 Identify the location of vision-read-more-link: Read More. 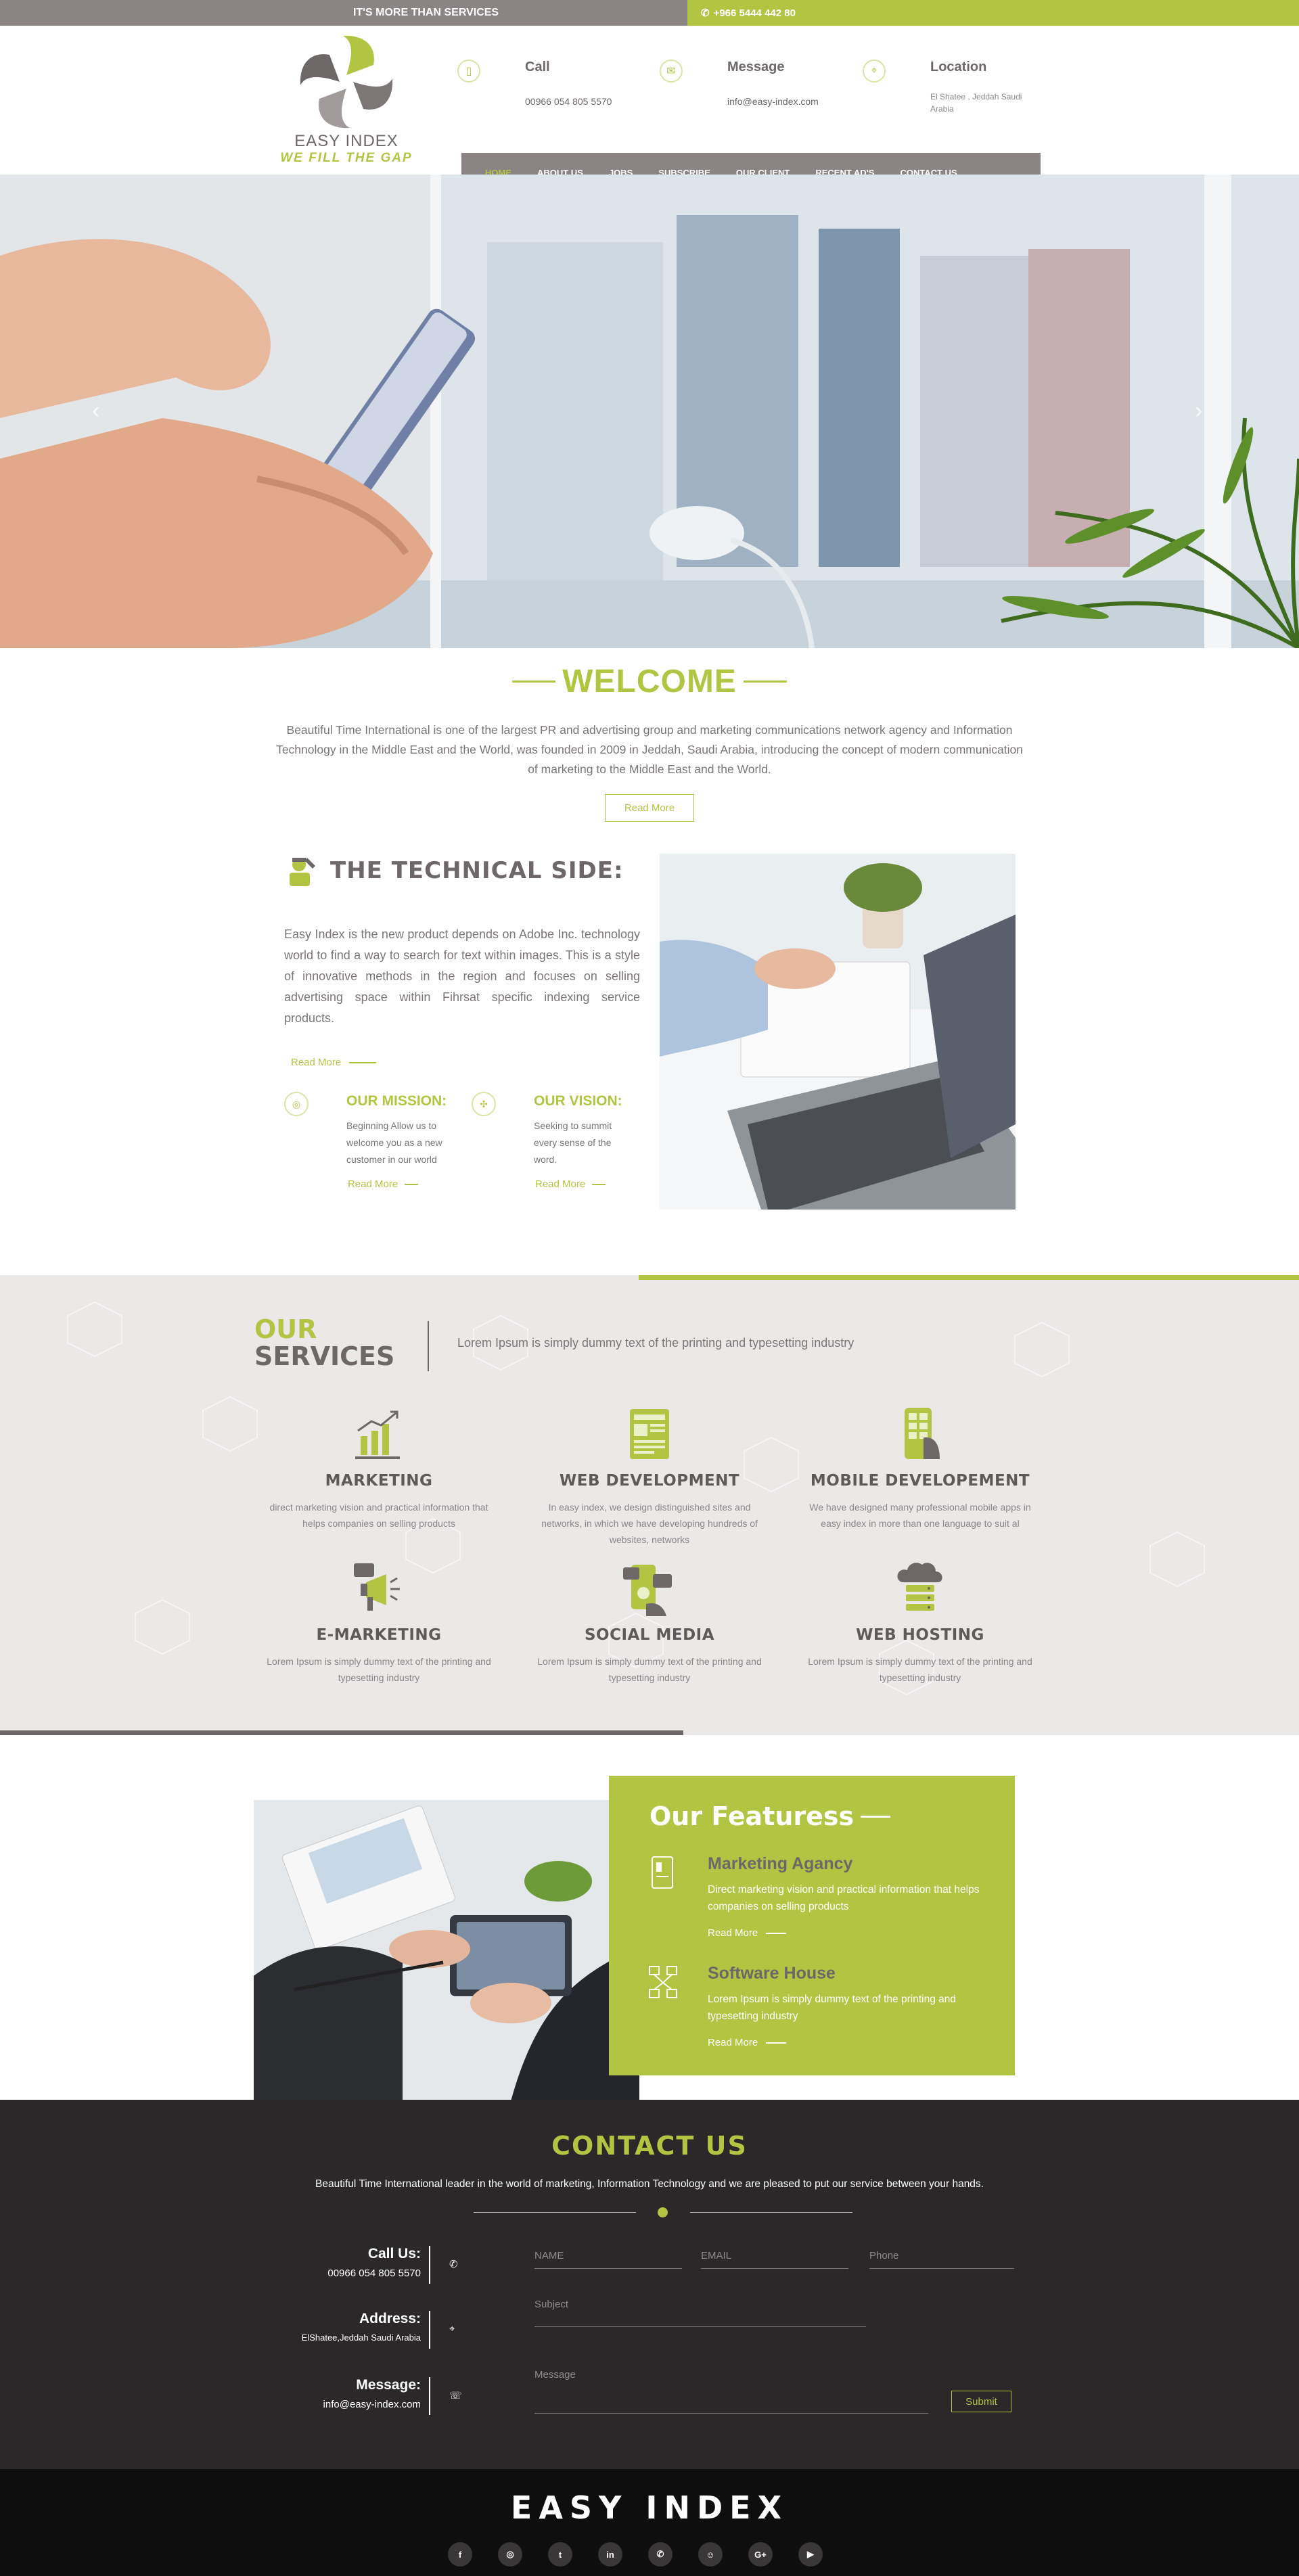
(570, 1184).